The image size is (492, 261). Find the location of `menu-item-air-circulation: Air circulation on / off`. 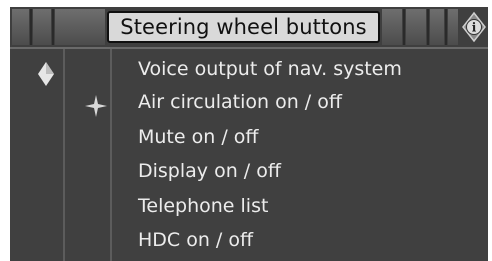

menu-item-air-circulation: Air circulation on / off is located at coordinates (240, 102).